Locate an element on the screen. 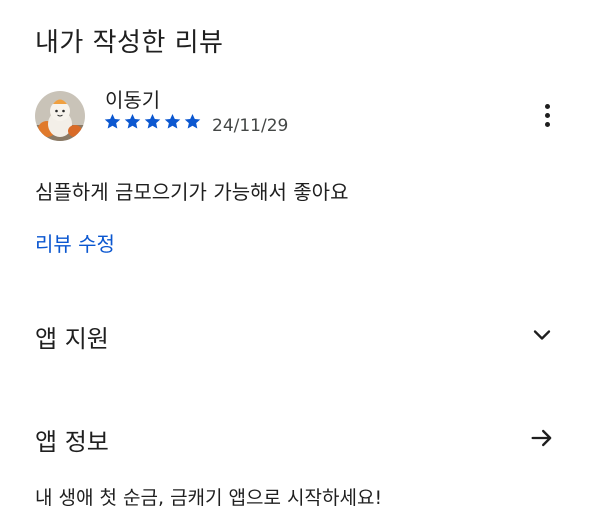 The height and width of the screenshot is (509, 600). more-options-button is located at coordinates (547, 115).